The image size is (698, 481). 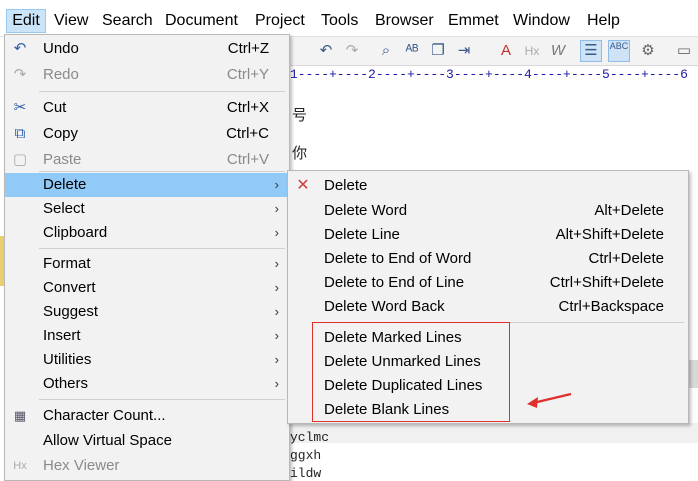 I want to click on menu-item-label: Suggest, so click(x=71, y=311).